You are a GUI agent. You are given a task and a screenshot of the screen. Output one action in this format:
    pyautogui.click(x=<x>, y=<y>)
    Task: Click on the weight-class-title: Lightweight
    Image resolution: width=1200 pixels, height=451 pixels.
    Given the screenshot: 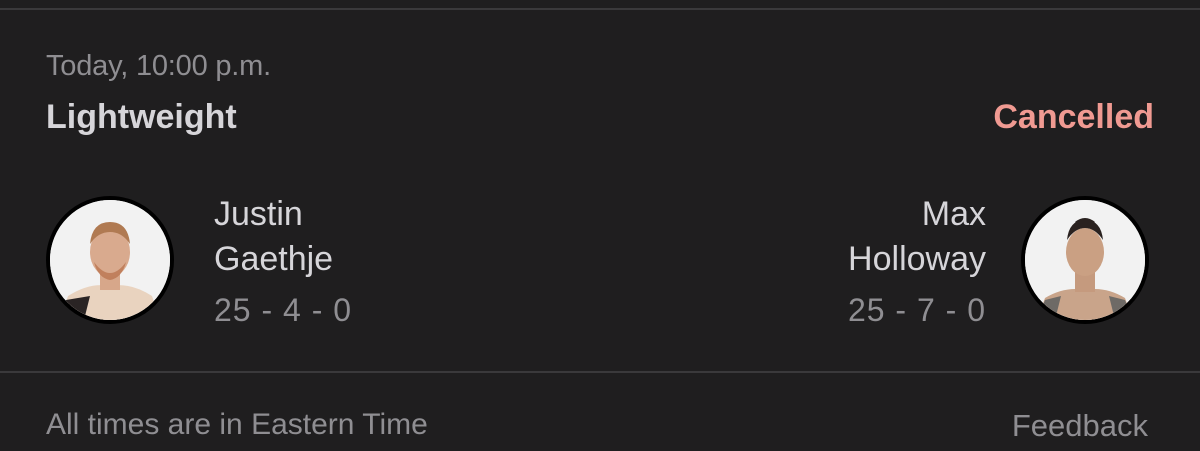 What is the action you would take?
    pyautogui.click(x=141, y=117)
    